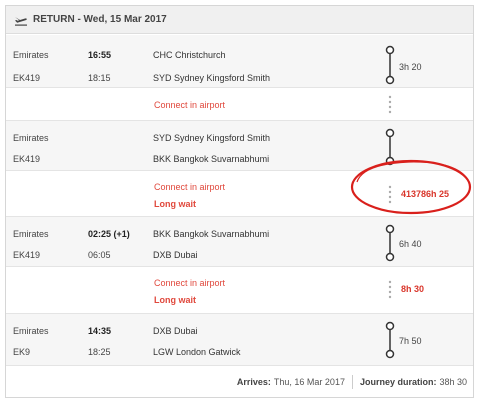 This screenshot has width=479, height=403. I want to click on arrival-airport: DXB Dubai, so click(175, 255).